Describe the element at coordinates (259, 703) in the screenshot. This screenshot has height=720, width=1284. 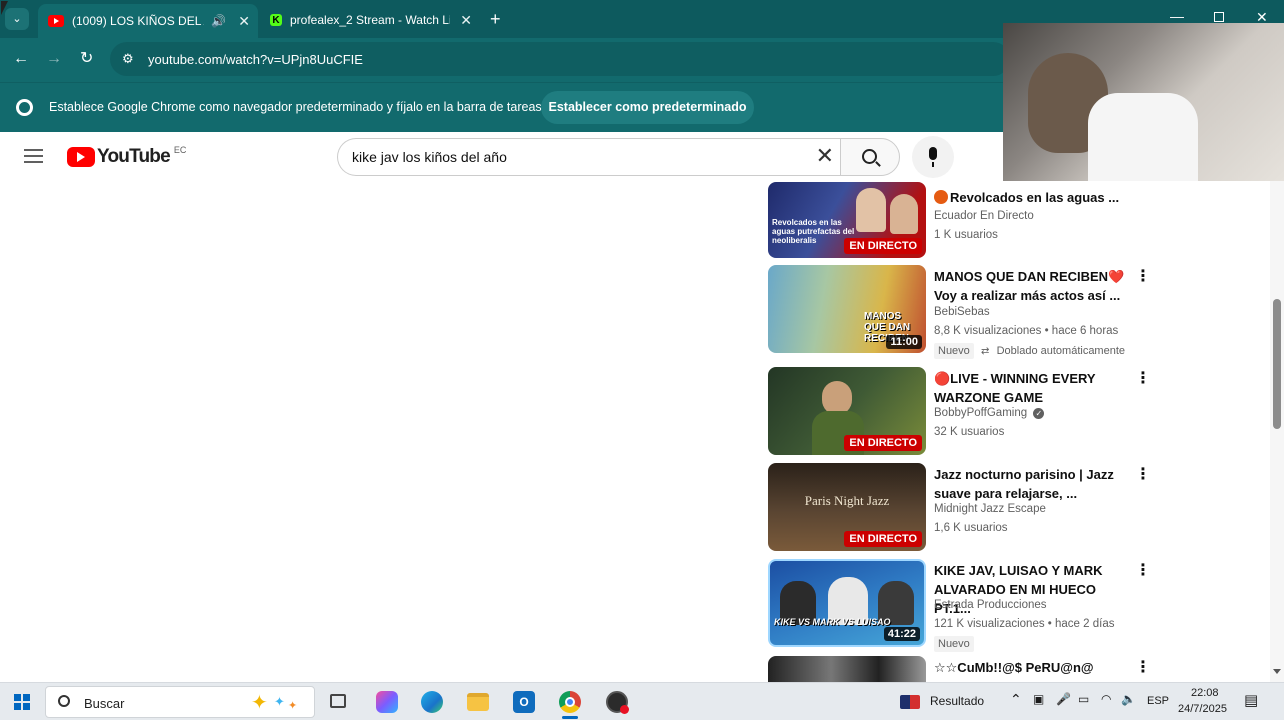
I see `copilot-sparkle-icon: ✦` at that location.